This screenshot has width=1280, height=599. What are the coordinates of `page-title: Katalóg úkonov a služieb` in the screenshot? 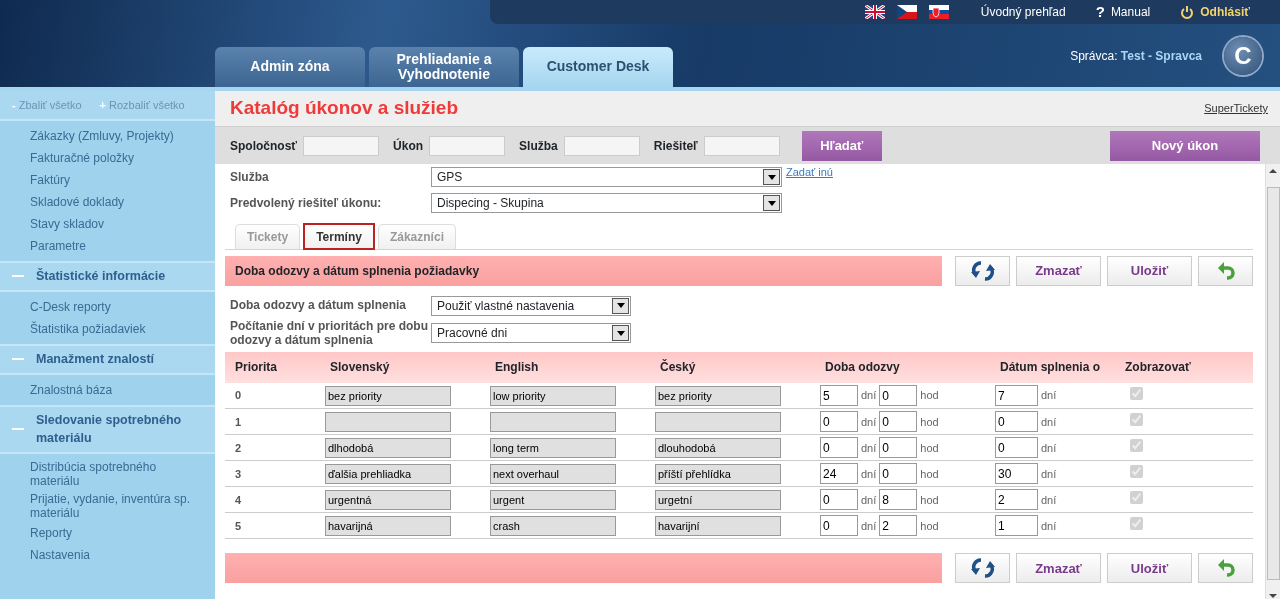 It's located at (344, 108).